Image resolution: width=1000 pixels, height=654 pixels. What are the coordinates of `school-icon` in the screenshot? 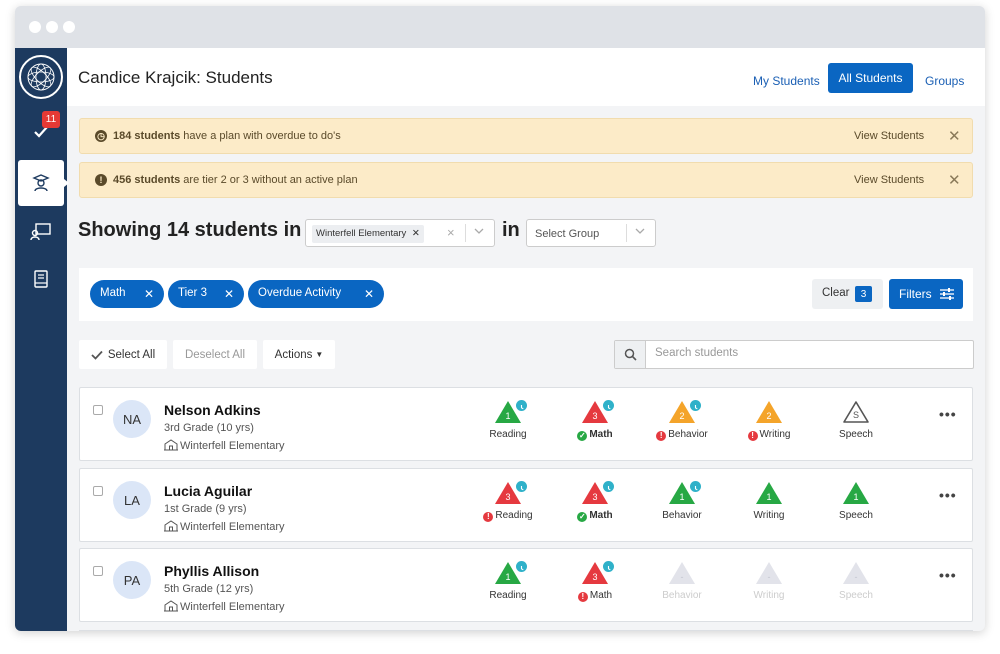 It's located at (171, 526).